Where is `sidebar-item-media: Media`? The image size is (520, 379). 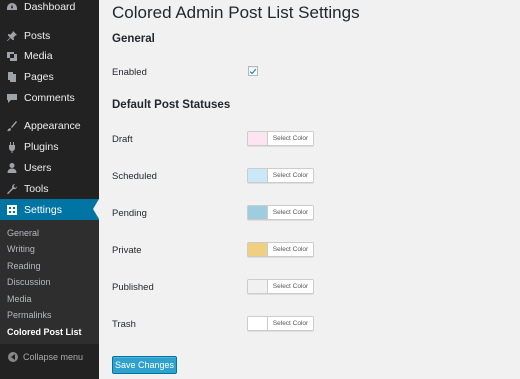 sidebar-item-media: Media is located at coordinates (49, 56).